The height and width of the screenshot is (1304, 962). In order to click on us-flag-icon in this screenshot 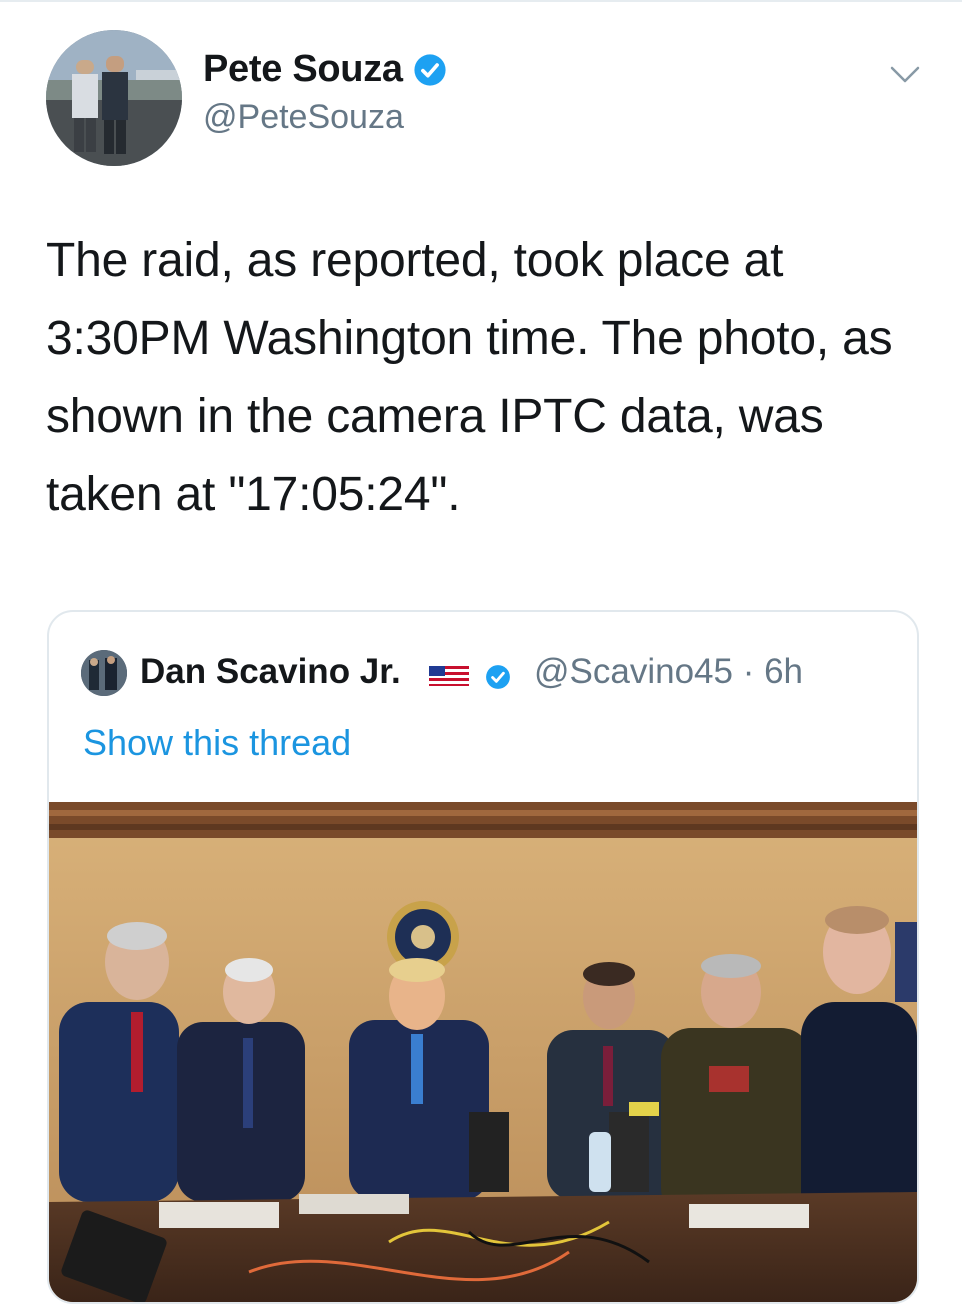, I will do `click(449, 676)`.